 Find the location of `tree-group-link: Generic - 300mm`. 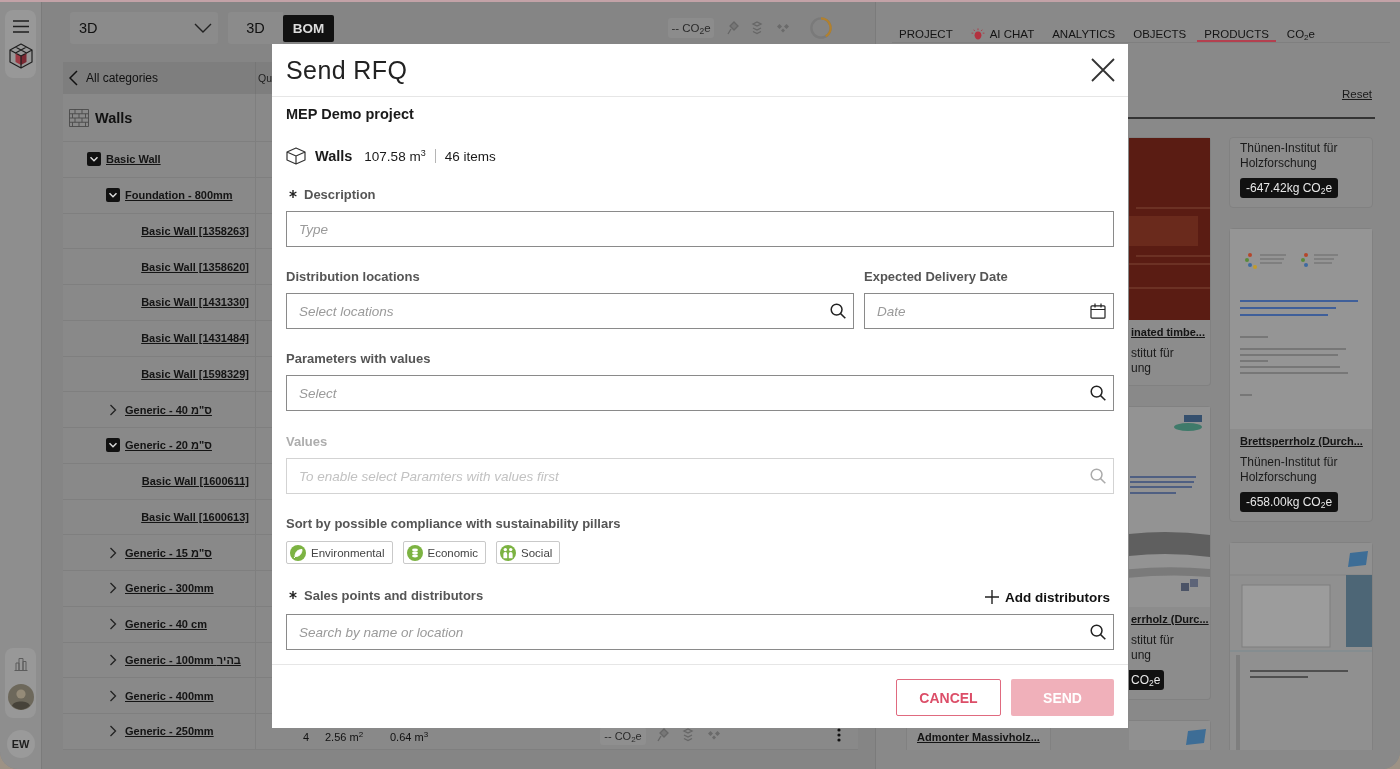

tree-group-link: Generic - 300mm is located at coordinates (169, 588).